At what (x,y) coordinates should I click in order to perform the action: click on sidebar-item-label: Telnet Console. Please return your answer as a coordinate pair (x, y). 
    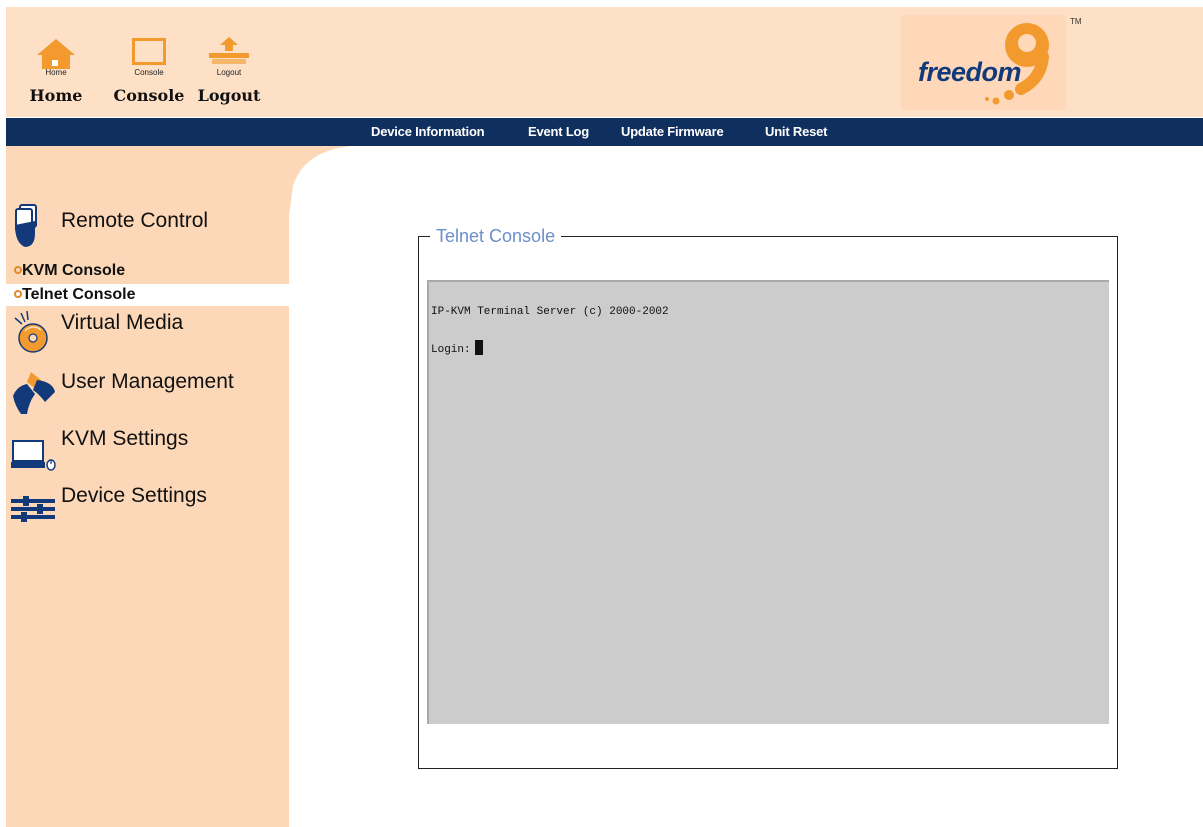
    Looking at the image, I should click on (79, 294).